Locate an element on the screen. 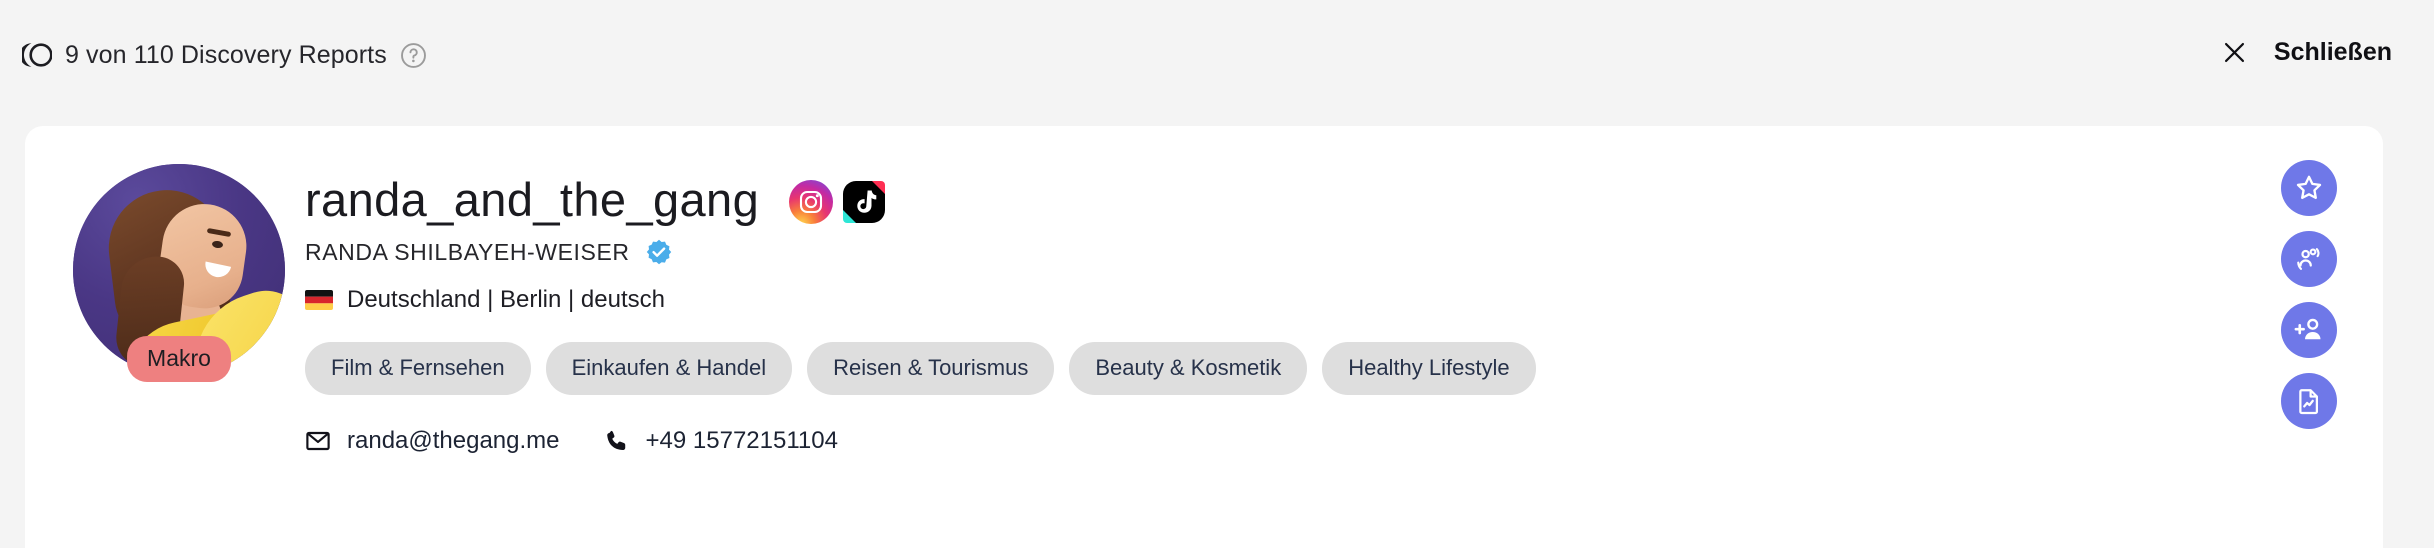  open-report-button is located at coordinates (2309, 401).